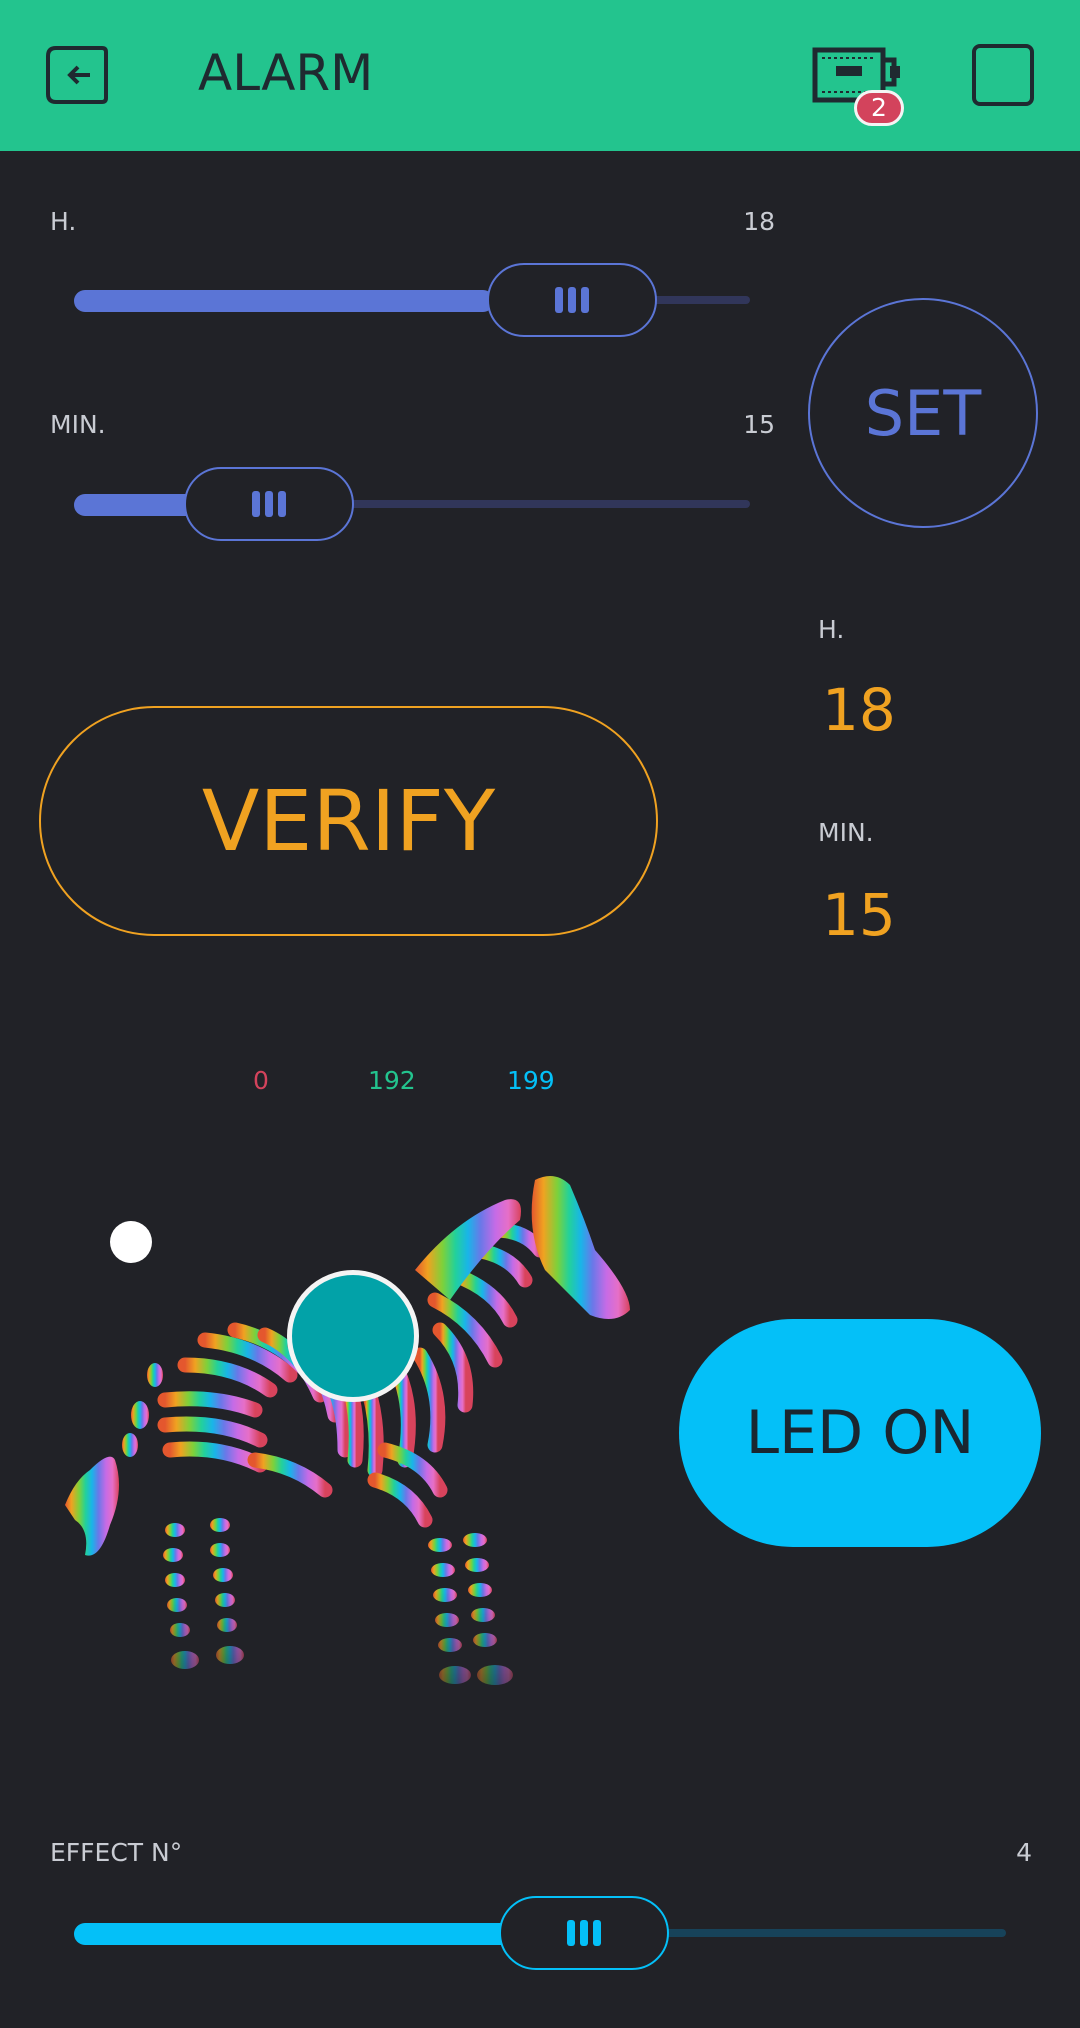 This screenshot has height=2028, width=1080. Describe the element at coordinates (77, 75) in the screenshot. I see `exit-icon` at that location.